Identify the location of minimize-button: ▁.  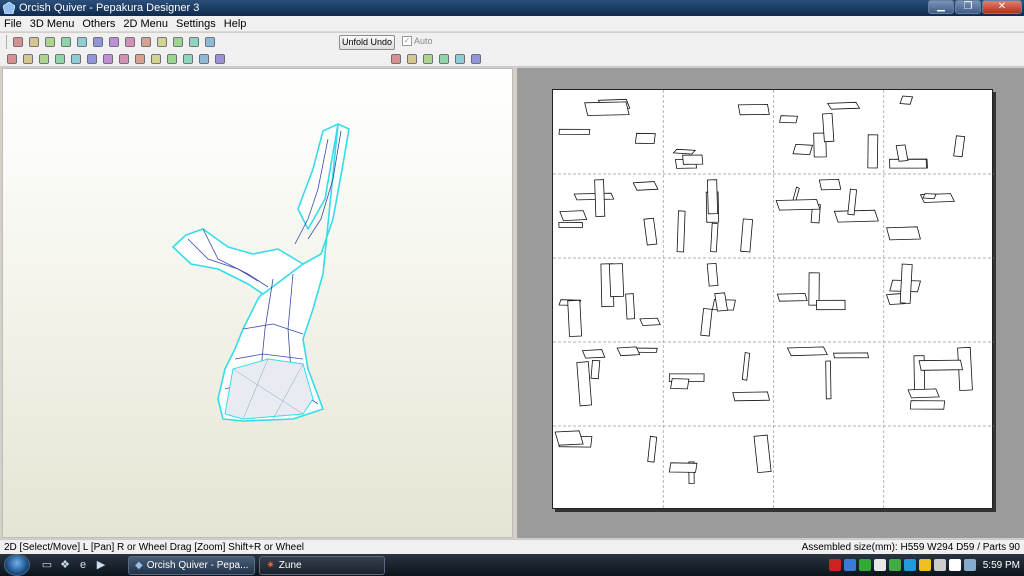
(941, 7).